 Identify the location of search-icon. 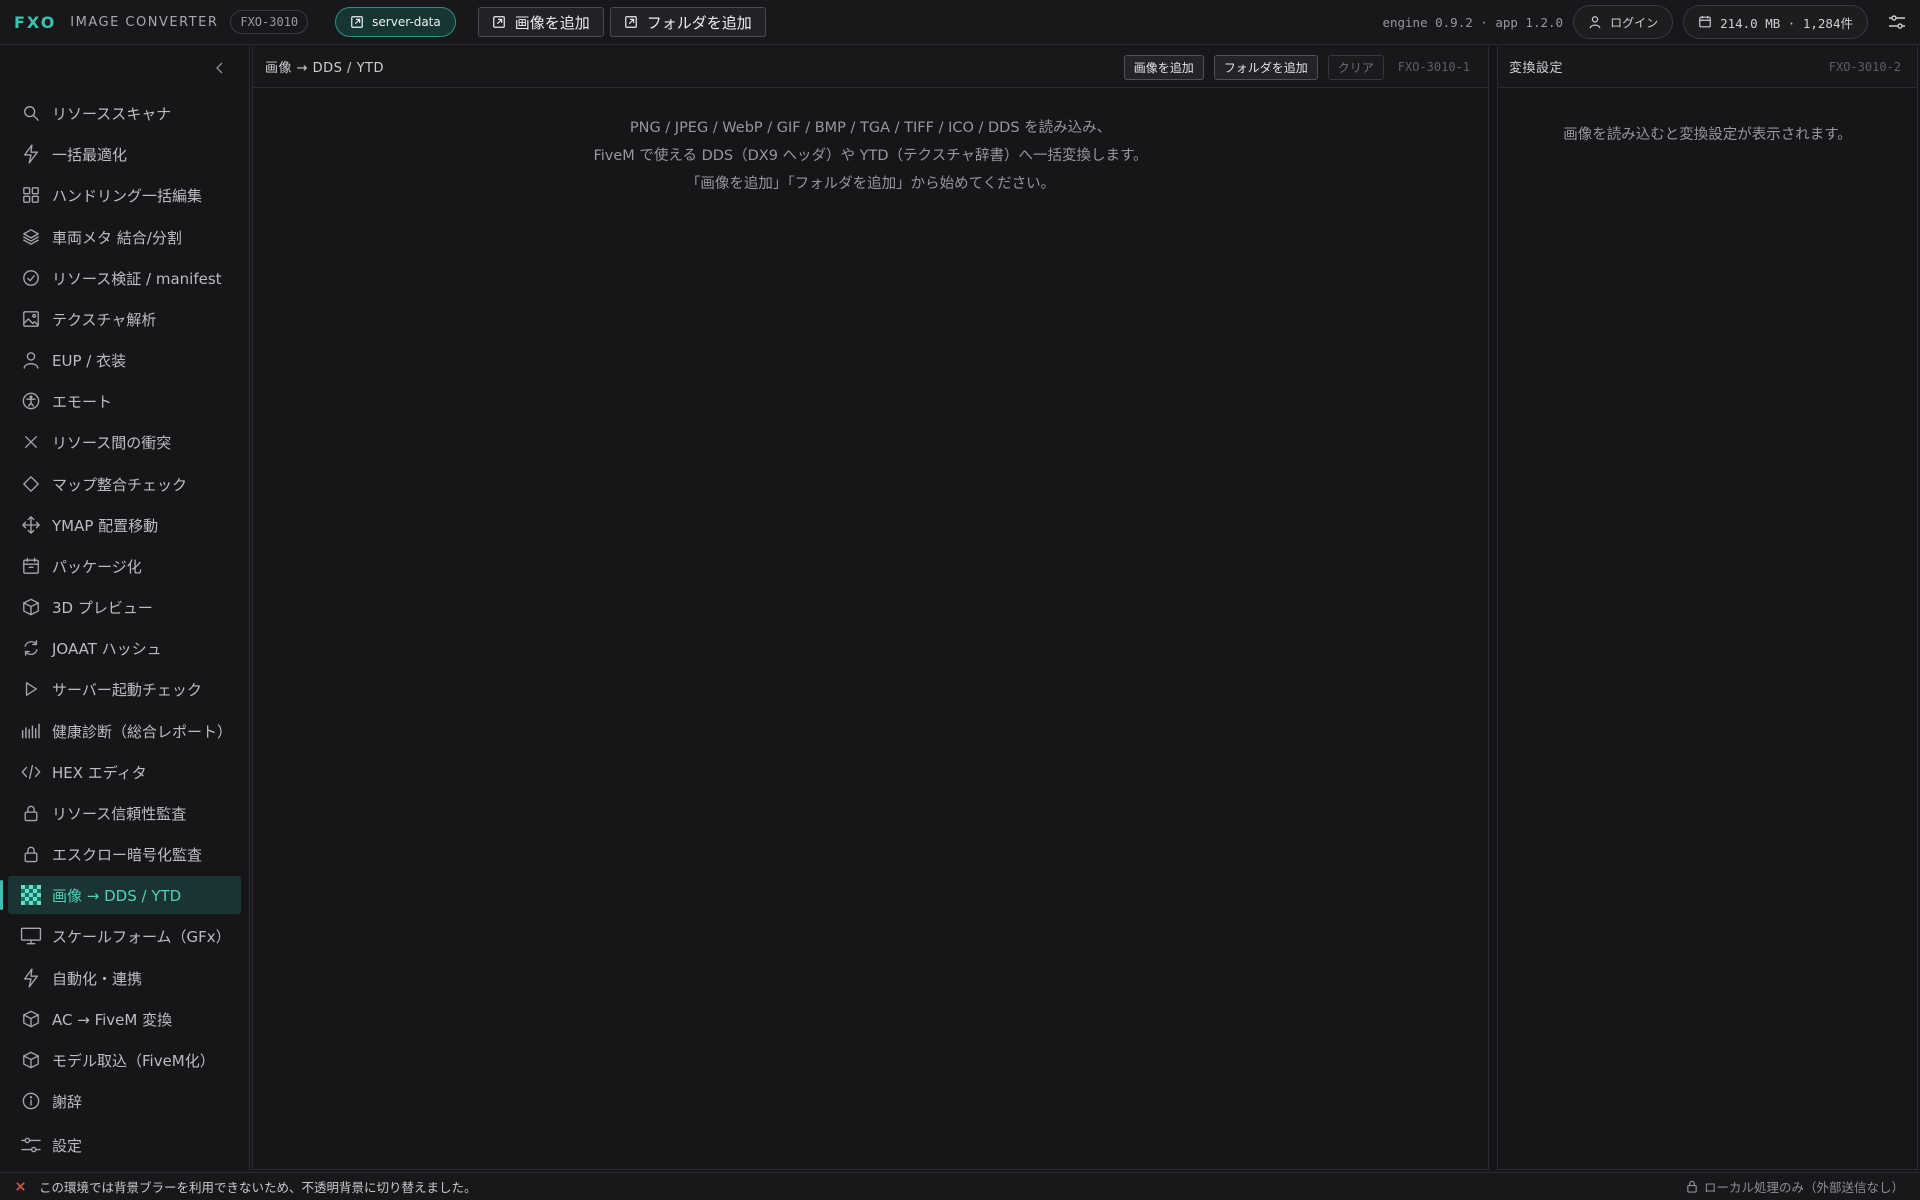
(31, 113).